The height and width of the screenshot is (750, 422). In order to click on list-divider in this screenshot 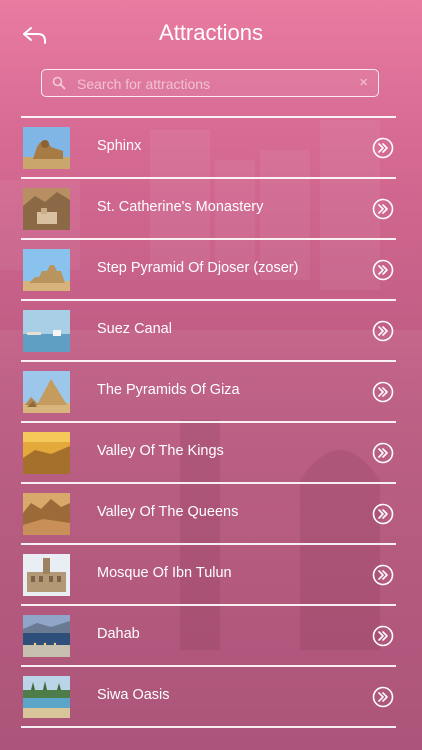, I will do `click(208, 727)`.